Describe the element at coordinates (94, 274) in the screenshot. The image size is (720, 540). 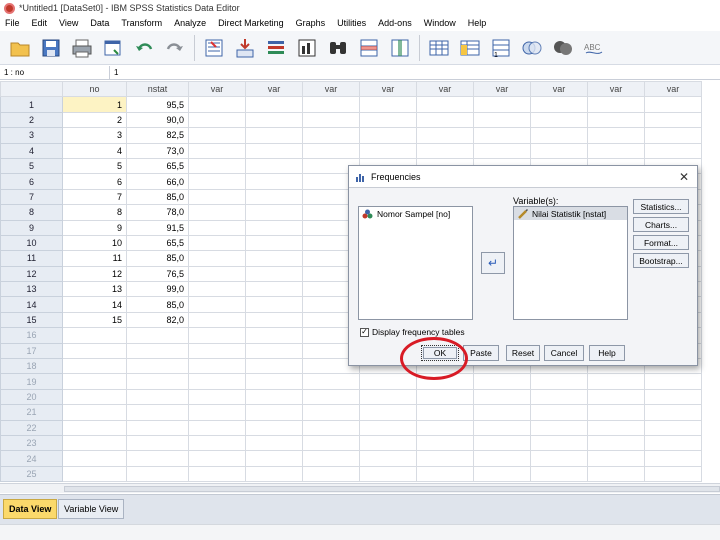
I see `cell-no: 12` at that location.